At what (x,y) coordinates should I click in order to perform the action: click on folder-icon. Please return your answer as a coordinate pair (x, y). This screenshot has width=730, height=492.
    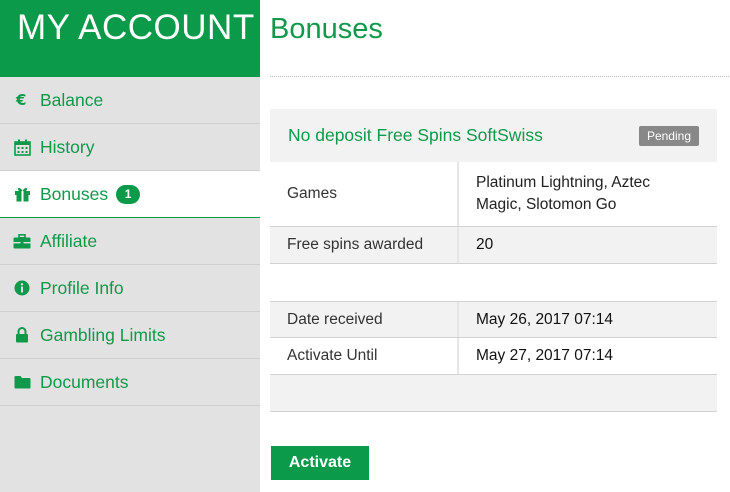
    Looking at the image, I should click on (22, 382).